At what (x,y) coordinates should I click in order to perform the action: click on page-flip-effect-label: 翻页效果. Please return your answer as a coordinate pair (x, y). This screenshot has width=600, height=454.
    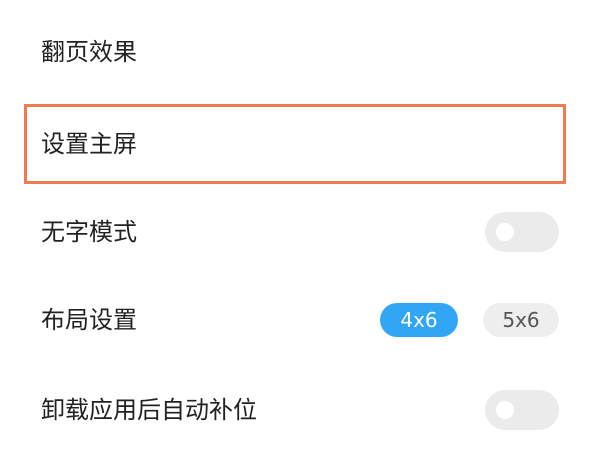
    Looking at the image, I should click on (89, 52).